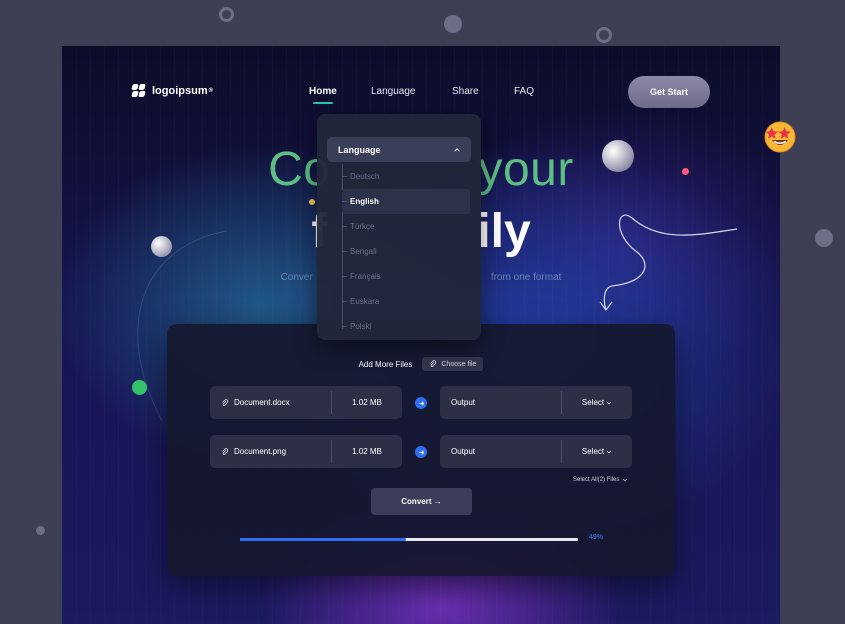 The width and height of the screenshot is (845, 624). Describe the element at coordinates (138, 91) in the screenshot. I see `logo-mark-icon` at that location.